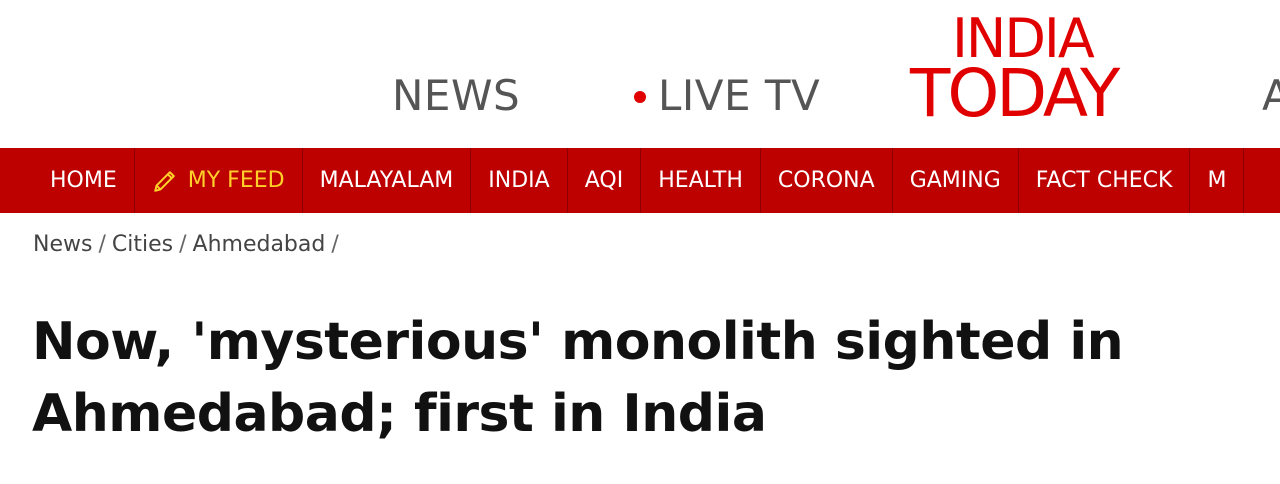  What do you see at coordinates (259, 244) in the screenshot?
I see `breadcrumb-ahmedabad: Ahmedabad` at bounding box center [259, 244].